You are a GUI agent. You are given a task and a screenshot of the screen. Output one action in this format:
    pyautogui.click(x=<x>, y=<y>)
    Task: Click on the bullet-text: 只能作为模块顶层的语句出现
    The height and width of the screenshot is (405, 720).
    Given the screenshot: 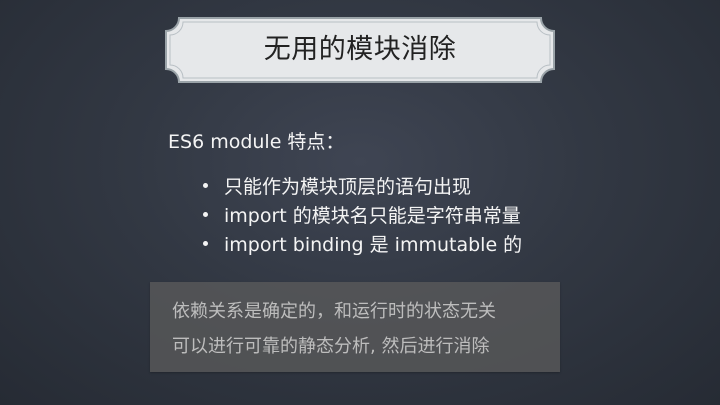 What is the action you would take?
    pyautogui.click(x=348, y=187)
    